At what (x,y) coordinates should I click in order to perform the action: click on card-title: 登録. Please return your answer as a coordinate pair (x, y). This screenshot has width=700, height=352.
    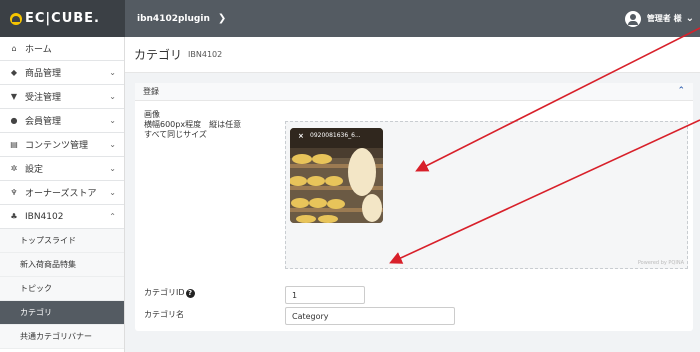
    Looking at the image, I should click on (151, 91).